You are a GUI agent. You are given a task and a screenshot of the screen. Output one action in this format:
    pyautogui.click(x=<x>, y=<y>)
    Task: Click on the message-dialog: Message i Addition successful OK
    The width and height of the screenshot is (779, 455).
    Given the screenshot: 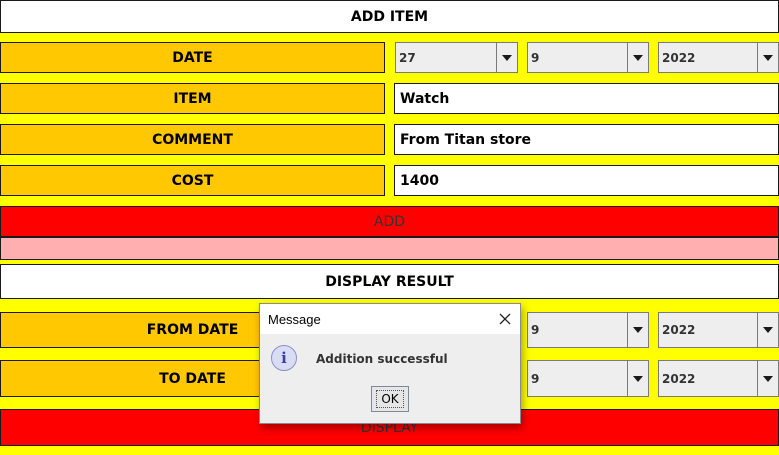 What is the action you would take?
    pyautogui.click(x=390, y=363)
    